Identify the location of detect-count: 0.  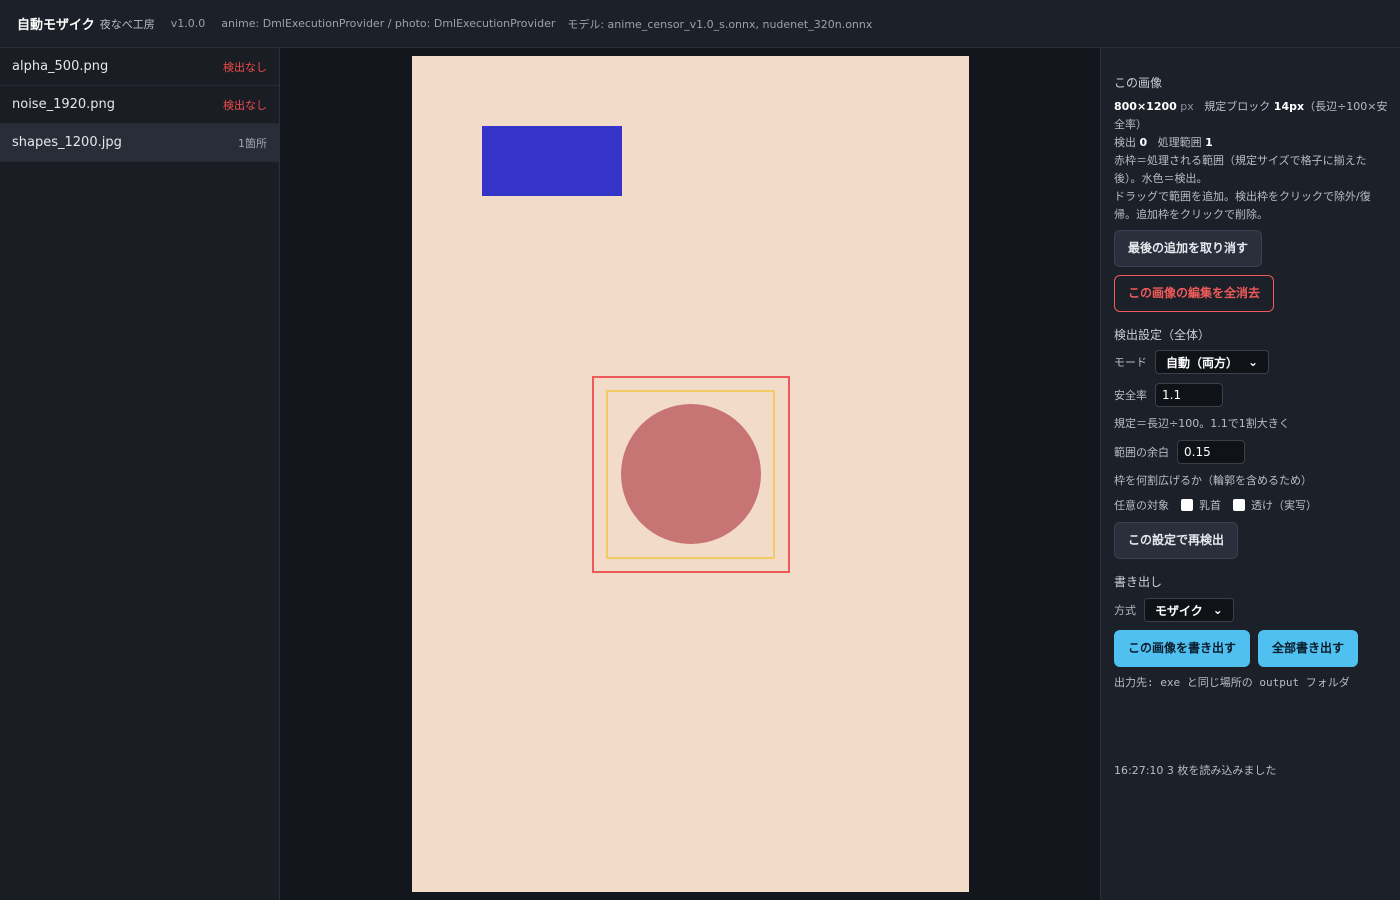
(1143, 142).